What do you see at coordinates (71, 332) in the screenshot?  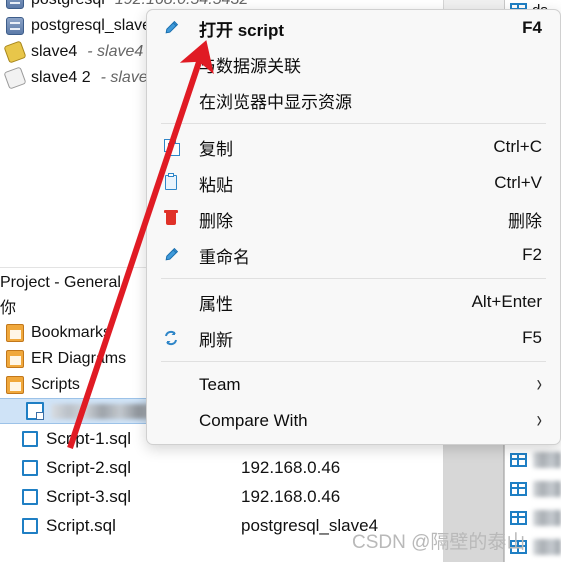 I see `project-tree-item-label: Bookmarks` at bounding box center [71, 332].